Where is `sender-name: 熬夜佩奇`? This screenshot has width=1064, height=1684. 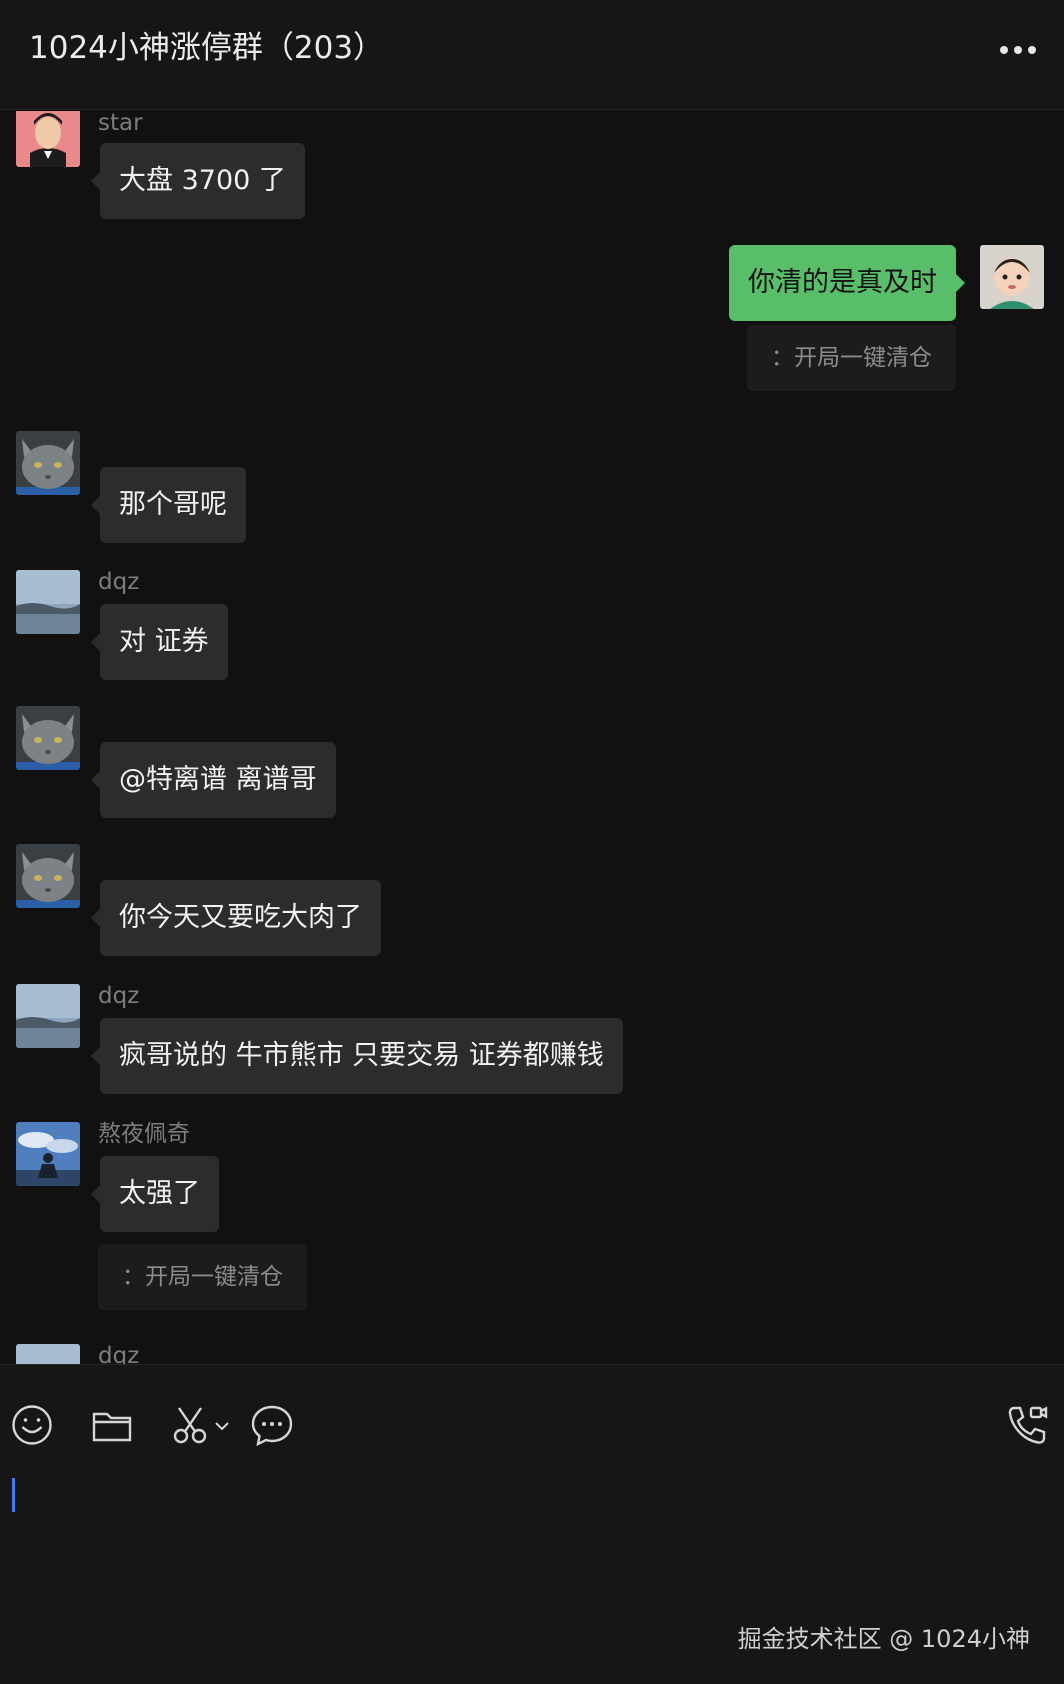
sender-name: 熬夜佩奇 is located at coordinates (144, 1134).